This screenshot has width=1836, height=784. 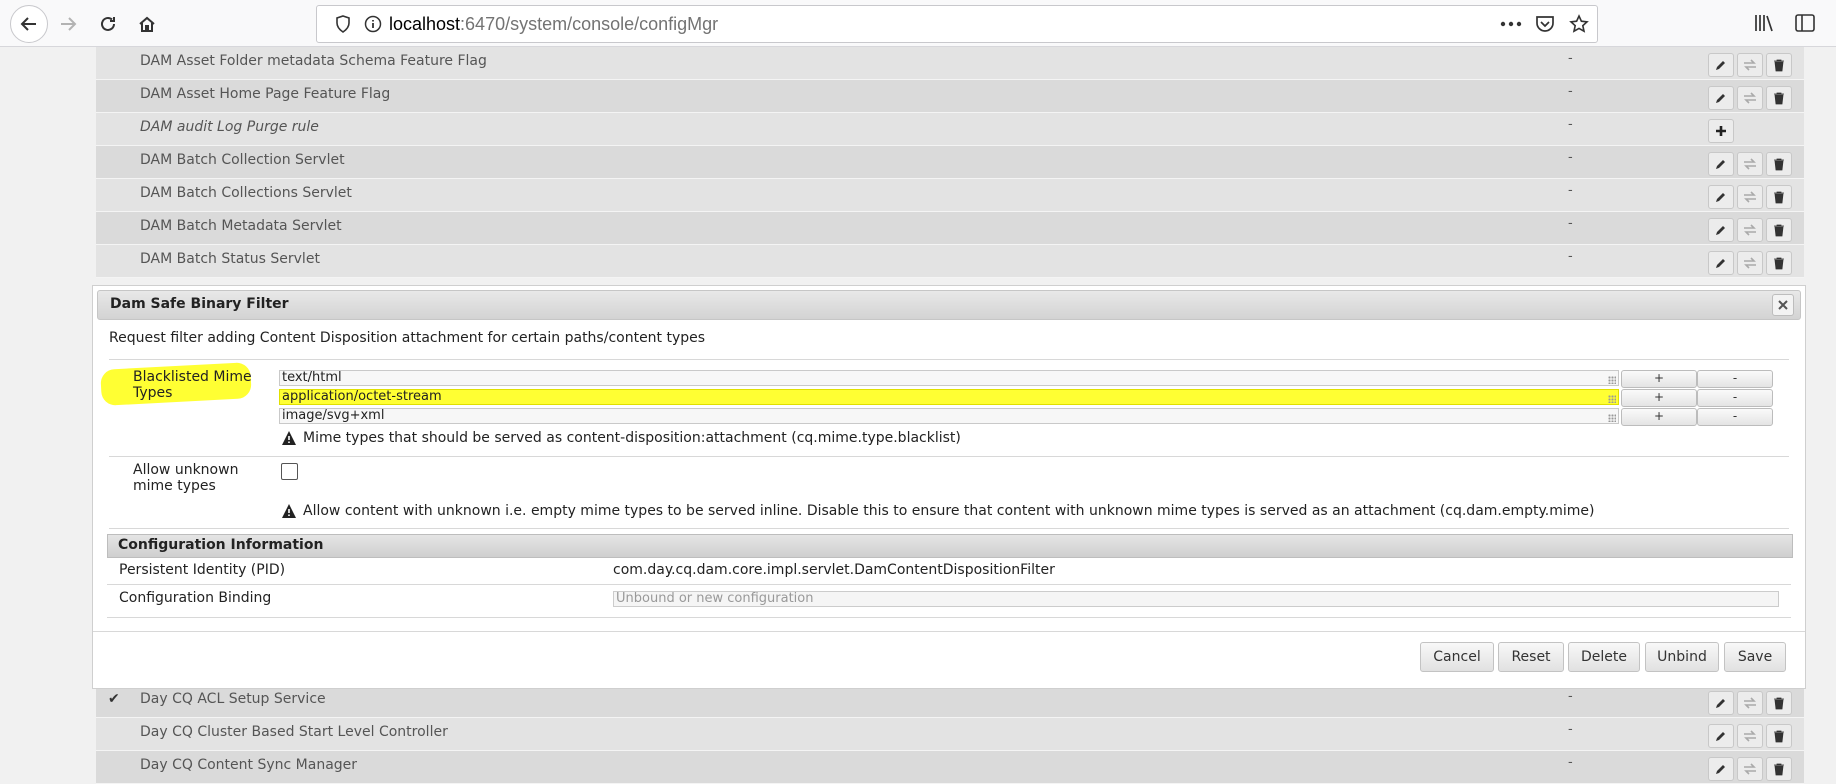 What do you see at coordinates (949, 305) in the screenshot?
I see `dialog-titlebar: Dam Safe Binary Filter` at bounding box center [949, 305].